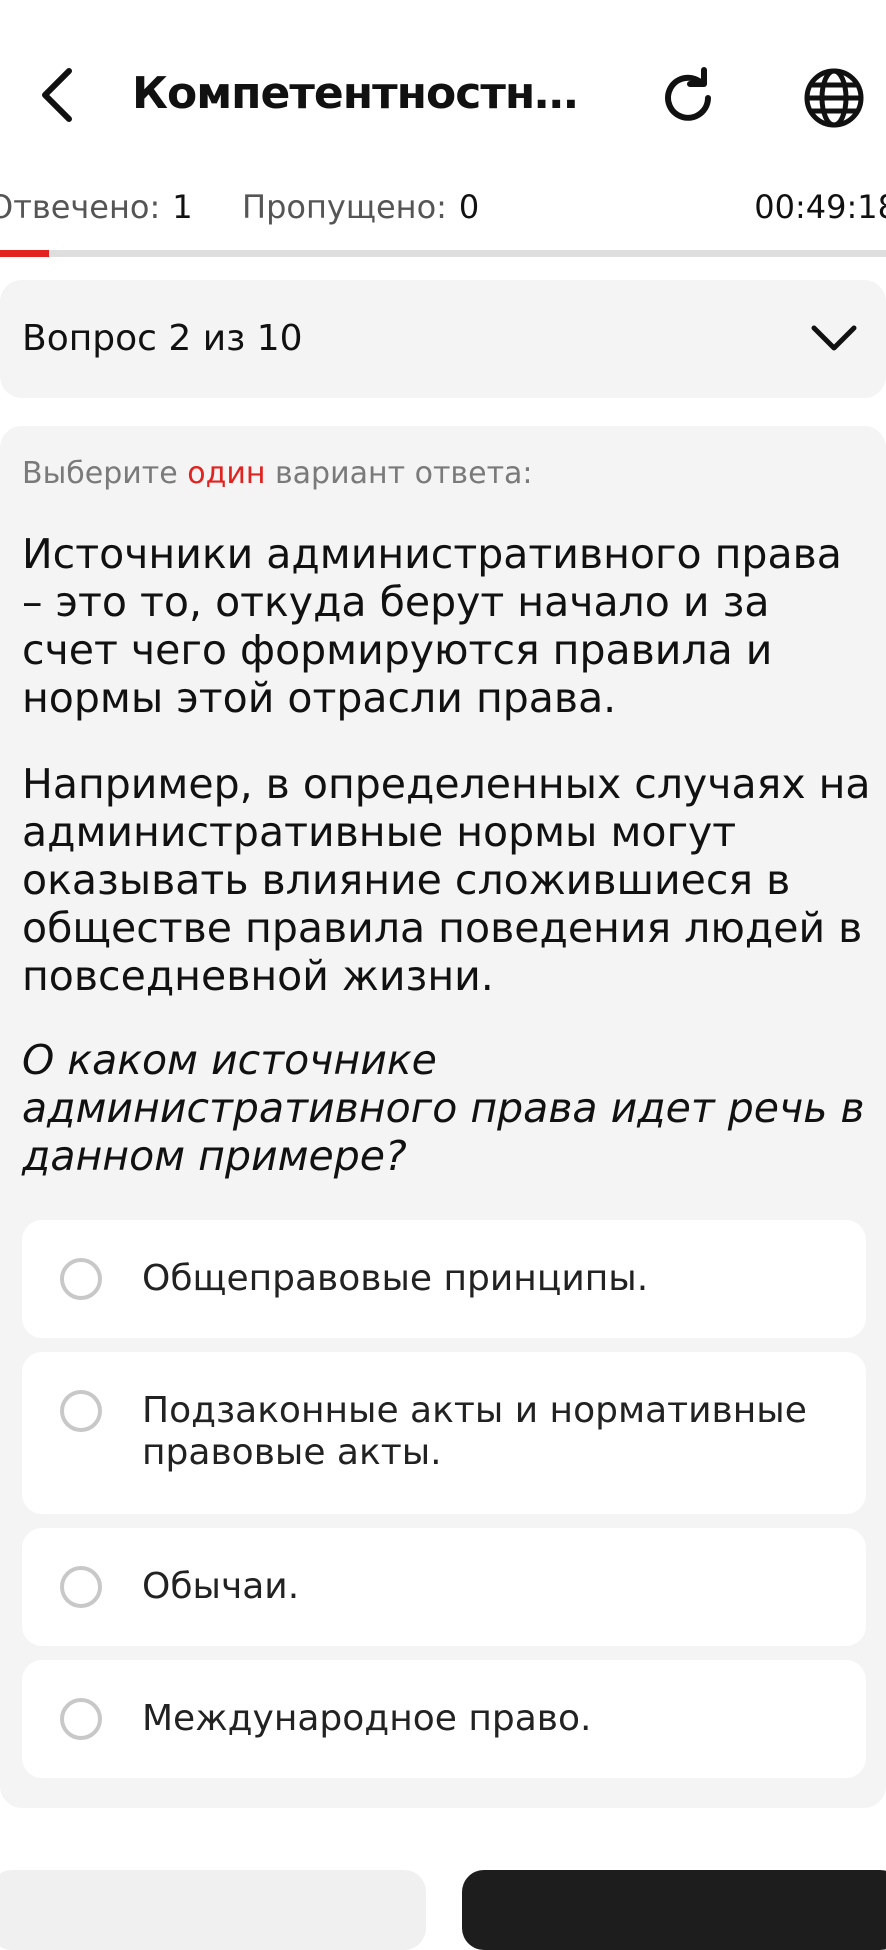 The height and width of the screenshot is (1950, 886). Describe the element at coordinates (182, 207) in the screenshot. I see `answered-count: 1` at that location.